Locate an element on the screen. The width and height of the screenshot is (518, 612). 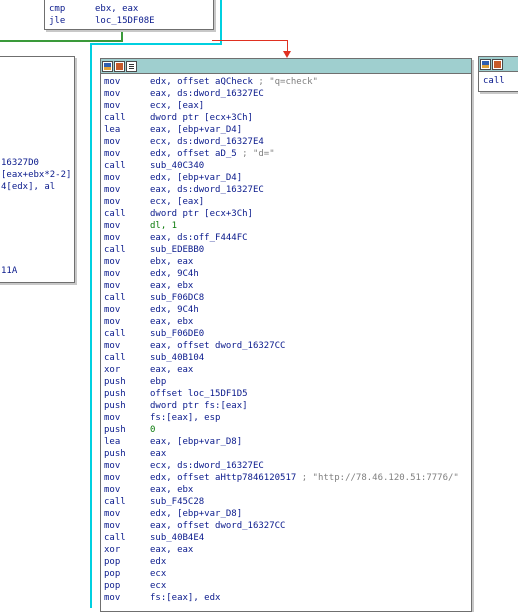
edge-green-vertical is located at coordinates (122, 35).